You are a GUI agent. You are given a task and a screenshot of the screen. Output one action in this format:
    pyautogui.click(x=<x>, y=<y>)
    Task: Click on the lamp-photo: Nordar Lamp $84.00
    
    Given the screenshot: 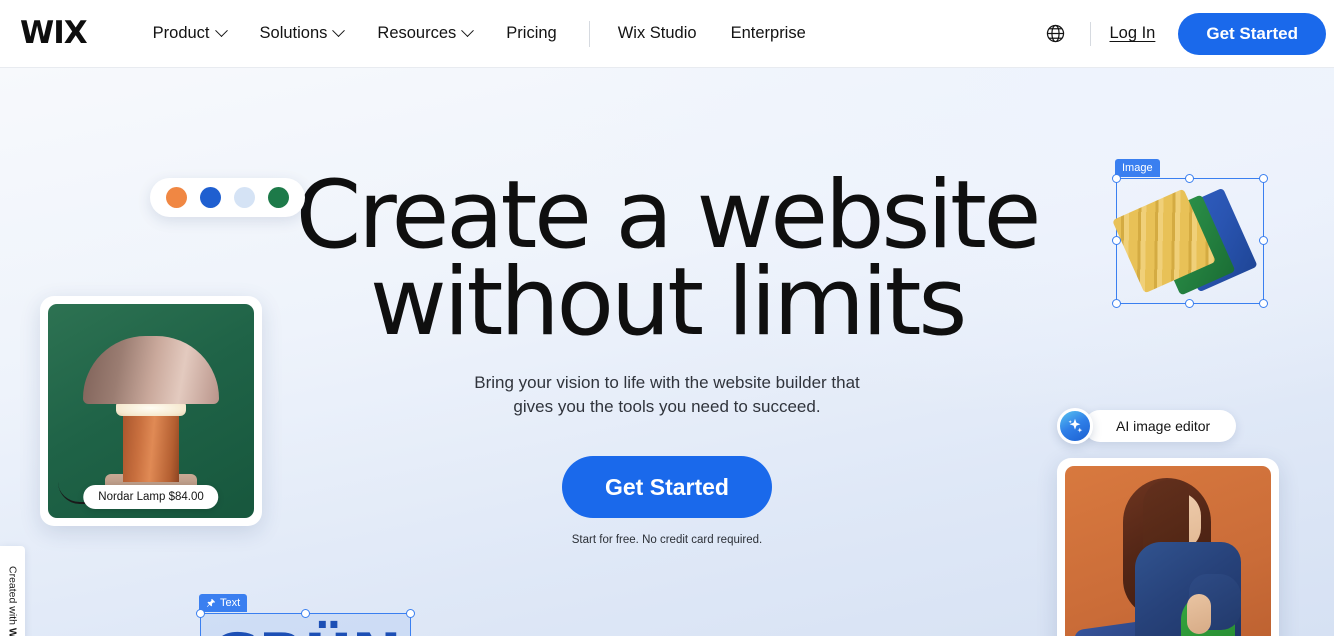 What is the action you would take?
    pyautogui.click(x=151, y=411)
    